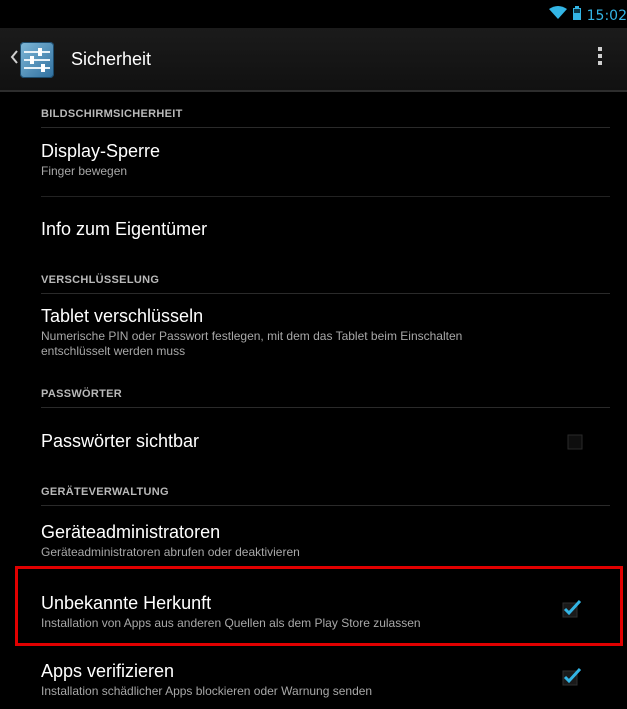 This screenshot has height=709, width=627. Describe the element at coordinates (313, 14) in the screenshot. I see `status-bar: 15:02` at that location.